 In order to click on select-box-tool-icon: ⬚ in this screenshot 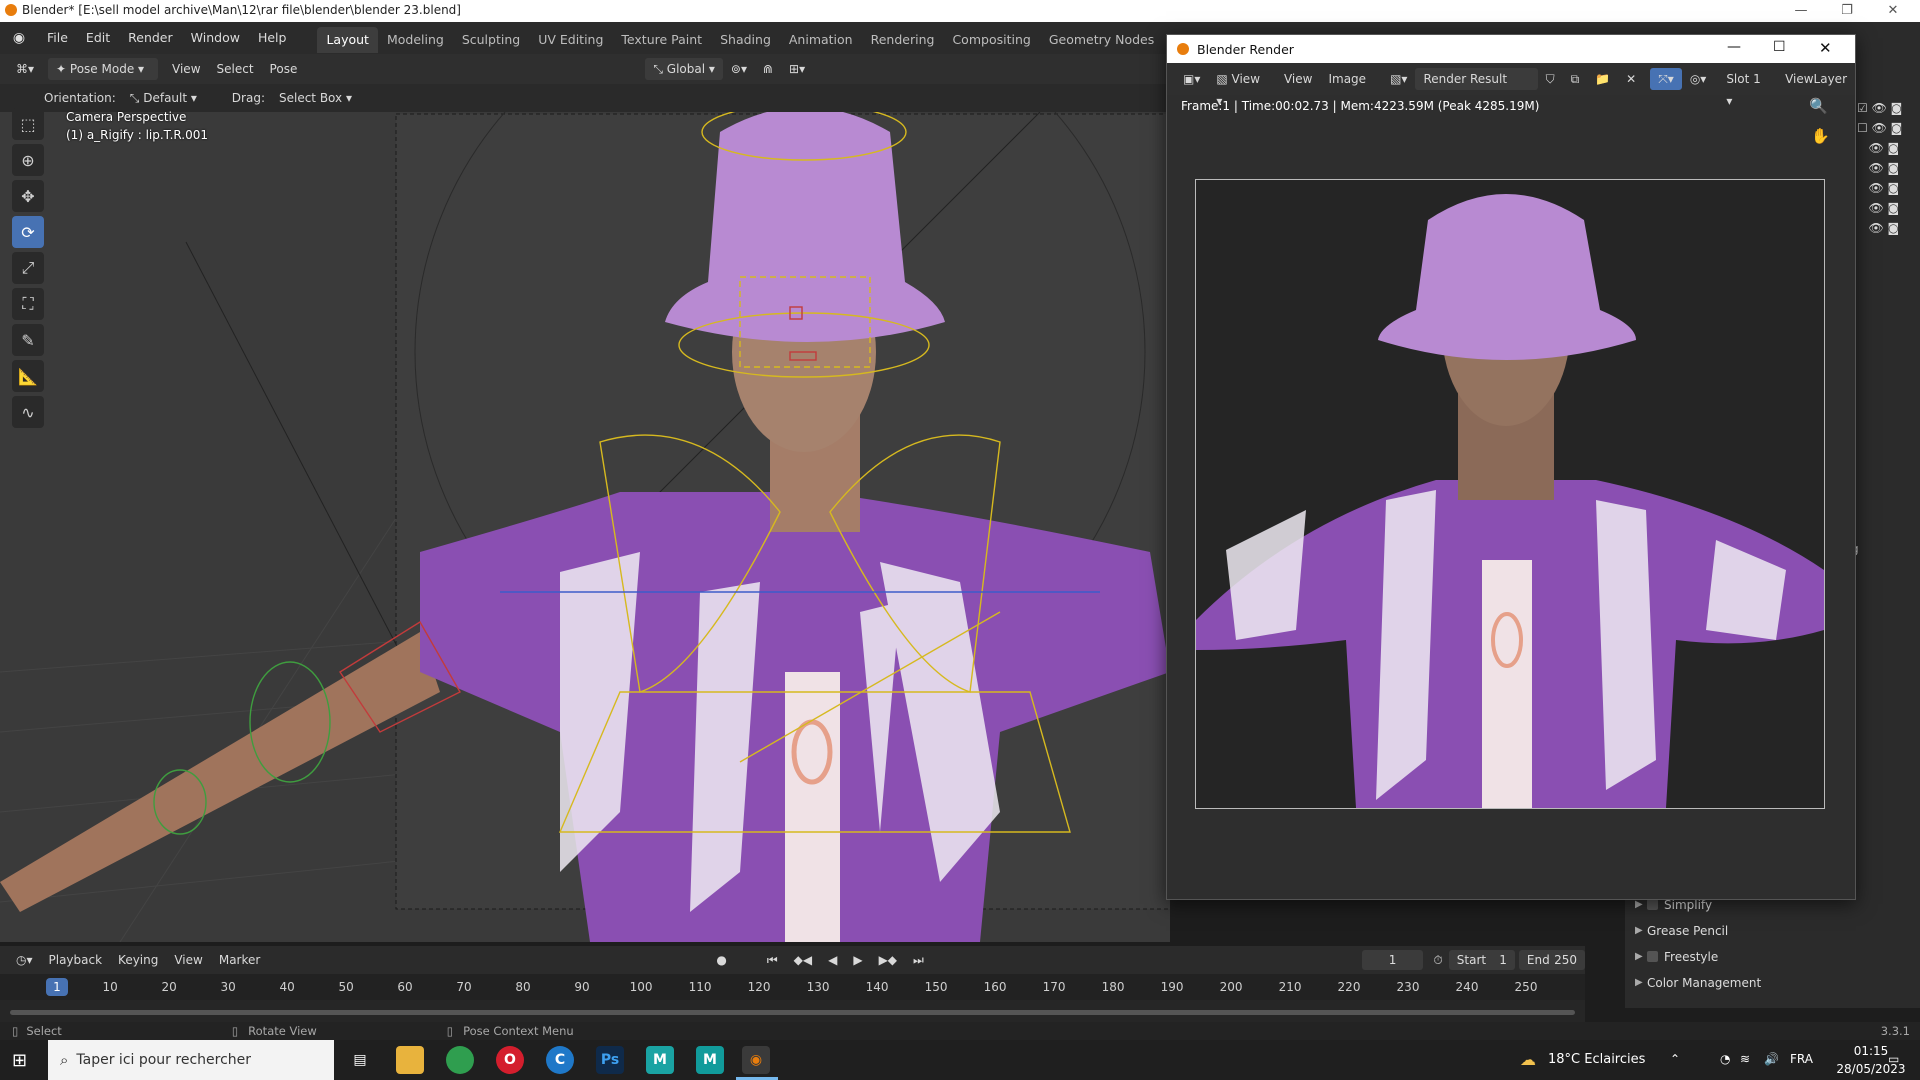, I will do `click(28, 124)`.